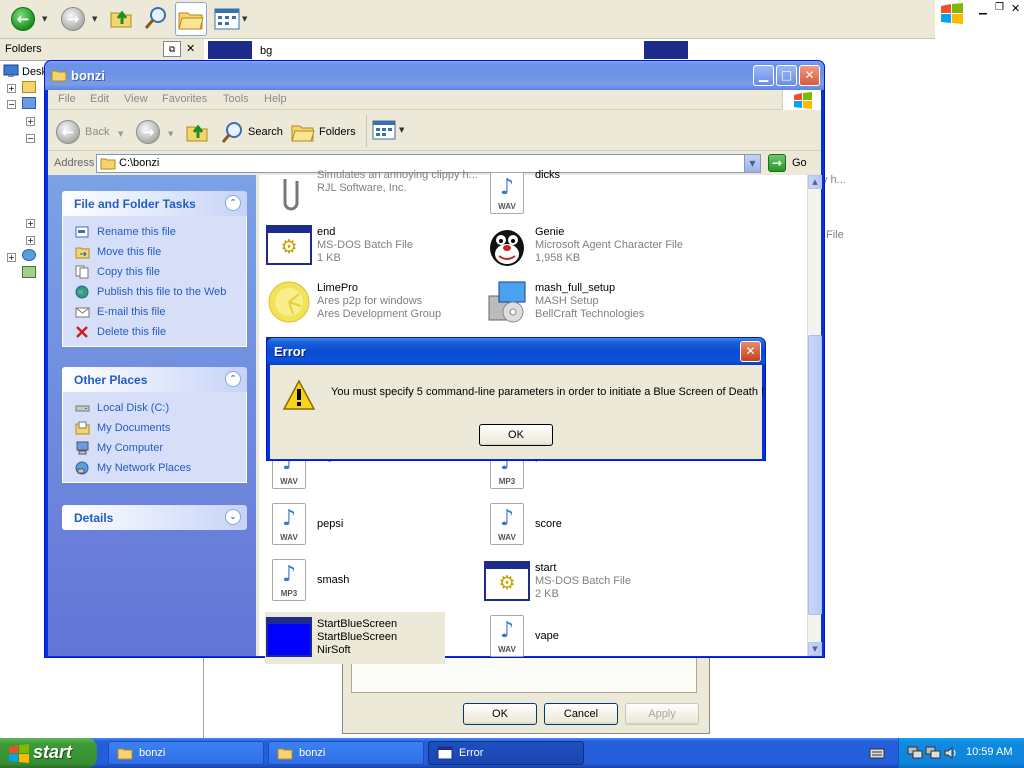  Describe the element at coordinates (370, 582) in the screenshot. I see `file-item: ♪ MP3 smash` at that location.